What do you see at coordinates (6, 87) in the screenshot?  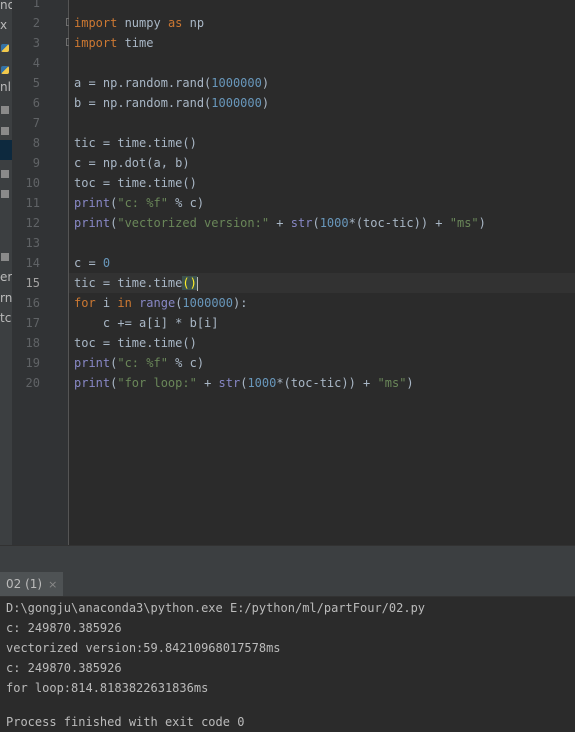 I see `project-item-label: nl` at bounding box center [6, 87].